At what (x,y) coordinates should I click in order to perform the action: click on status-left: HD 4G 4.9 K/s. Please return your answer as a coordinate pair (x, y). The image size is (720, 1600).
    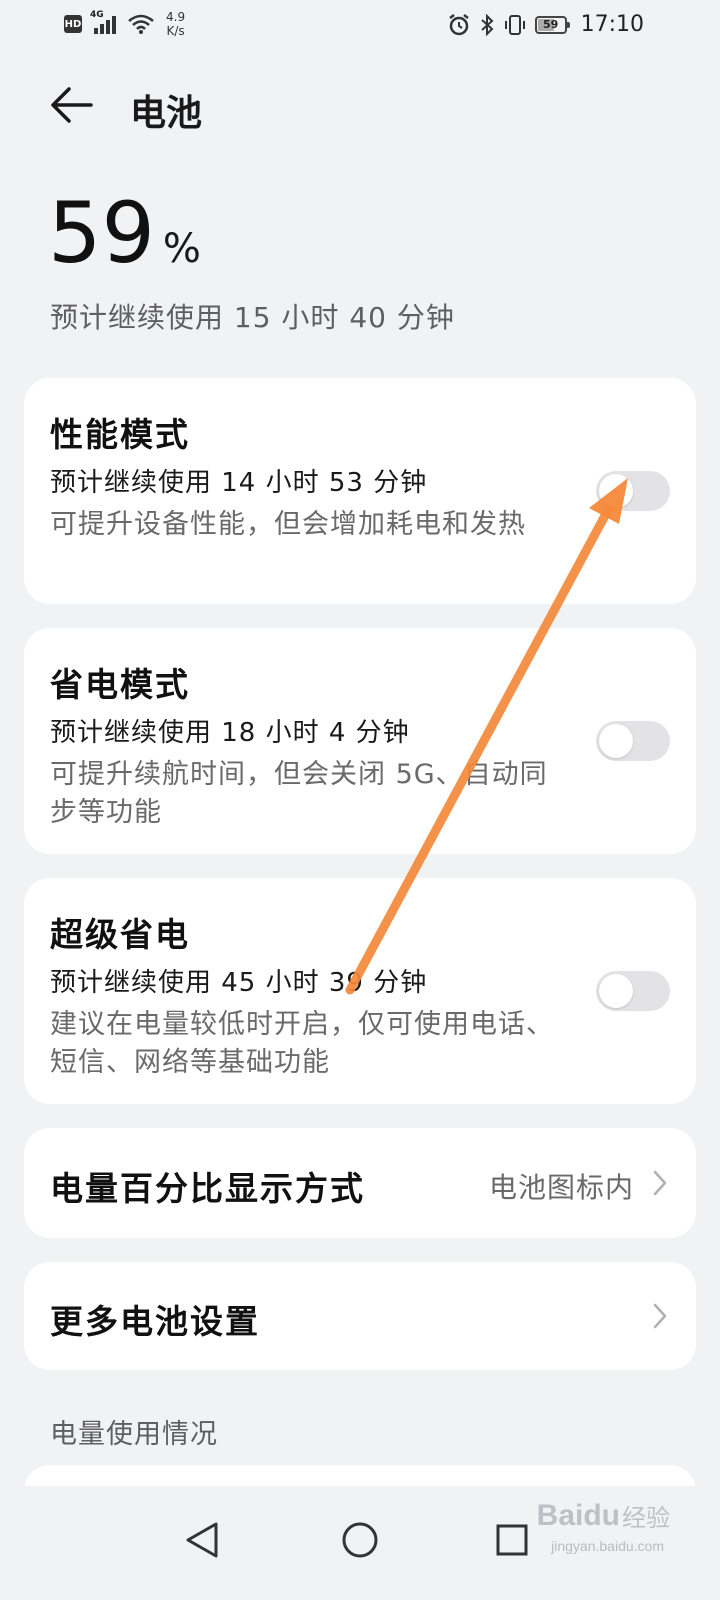
    Looking at the image, I should click on (124, 24).